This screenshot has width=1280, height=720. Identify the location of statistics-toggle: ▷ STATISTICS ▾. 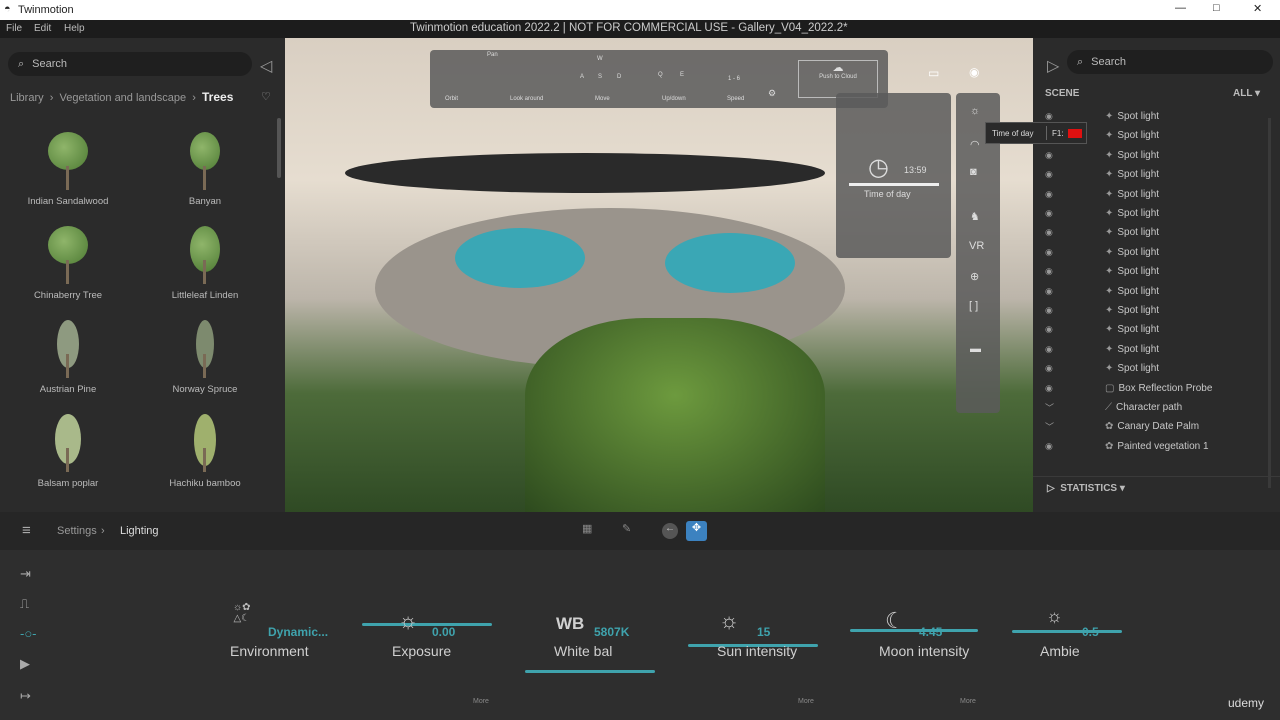
(1086, 488).